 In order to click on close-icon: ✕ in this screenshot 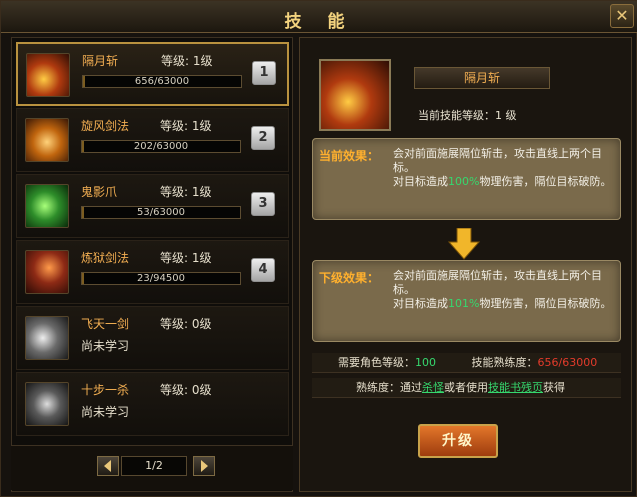, I will do `click(622, 15)`.